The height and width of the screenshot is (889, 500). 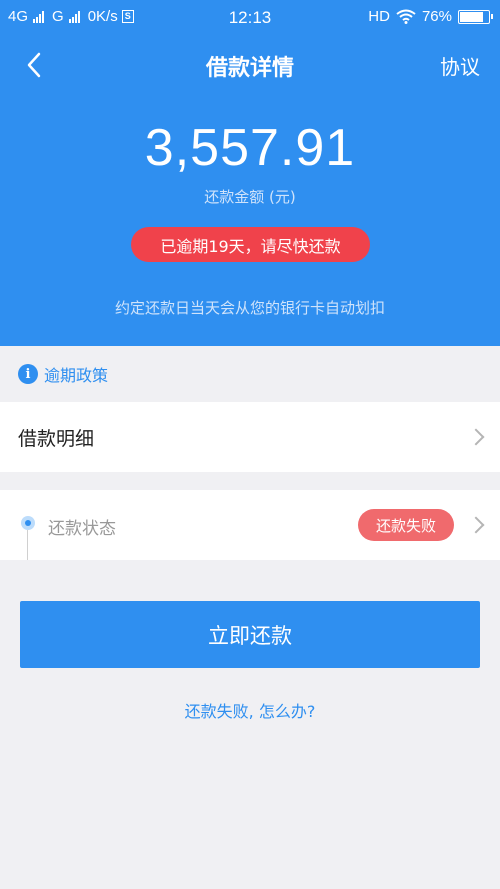 I want to click on repayment-status-label: 还款状态, so click(x=82, y=529).